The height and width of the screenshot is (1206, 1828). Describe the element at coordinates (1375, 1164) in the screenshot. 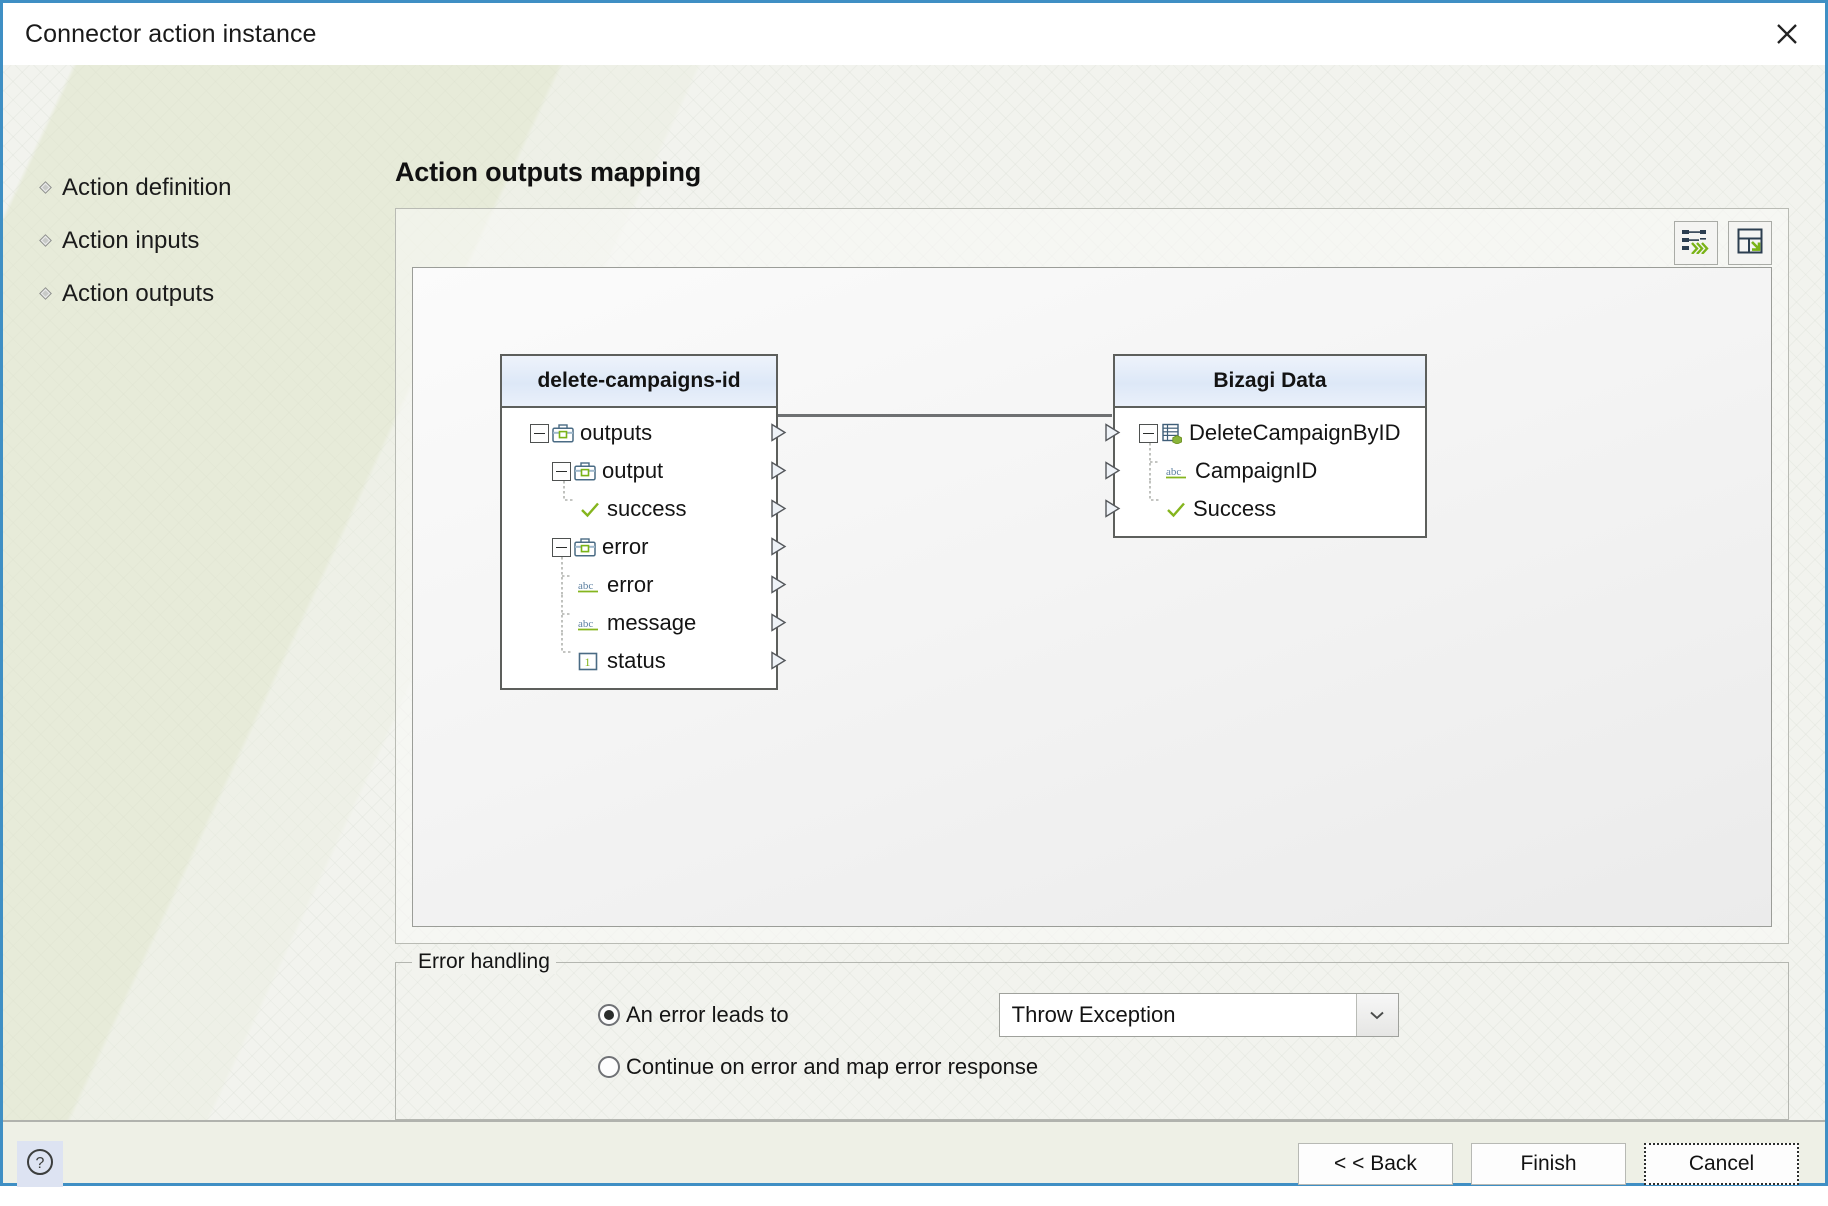

I see `back-button: < < Back` at that location.